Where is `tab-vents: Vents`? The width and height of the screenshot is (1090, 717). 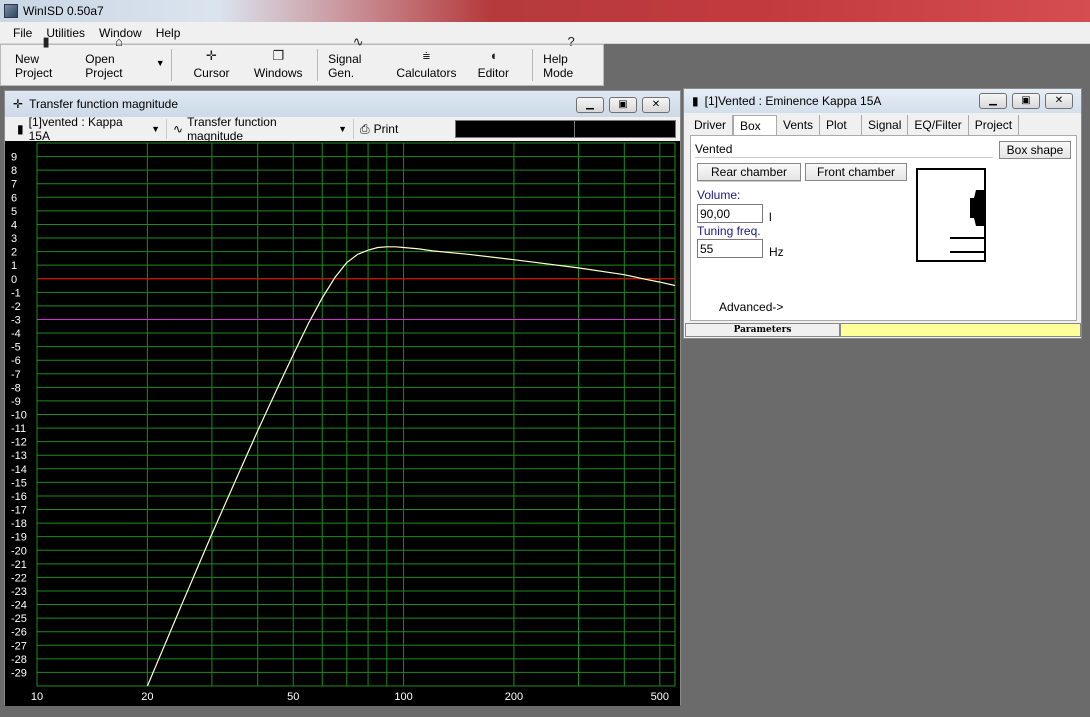 tab-vents: Vents is located at coordinates (799, 125).